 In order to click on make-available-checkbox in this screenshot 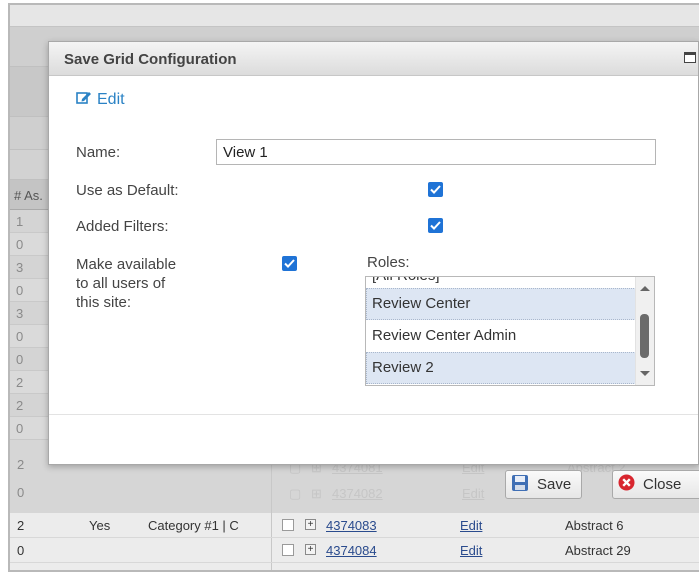, I will do `click(289, 263)`.